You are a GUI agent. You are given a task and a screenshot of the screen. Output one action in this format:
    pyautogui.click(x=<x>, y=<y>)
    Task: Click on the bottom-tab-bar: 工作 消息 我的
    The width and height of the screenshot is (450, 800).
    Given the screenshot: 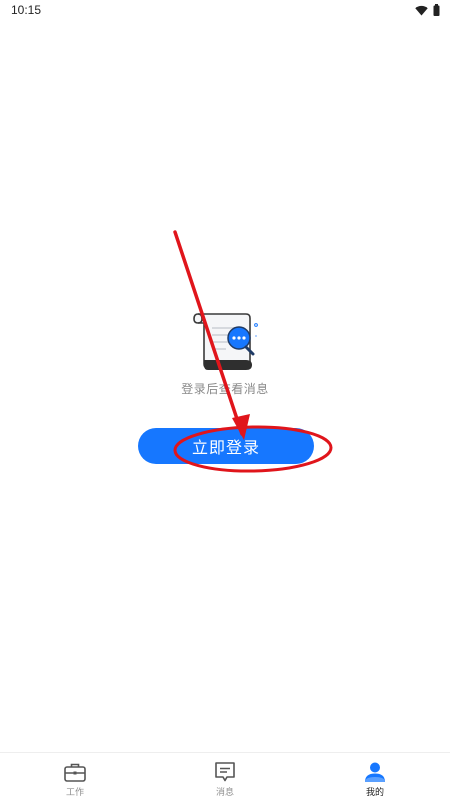 What is the action you would take?
    pyautogui.click(x=225, y=776)
    